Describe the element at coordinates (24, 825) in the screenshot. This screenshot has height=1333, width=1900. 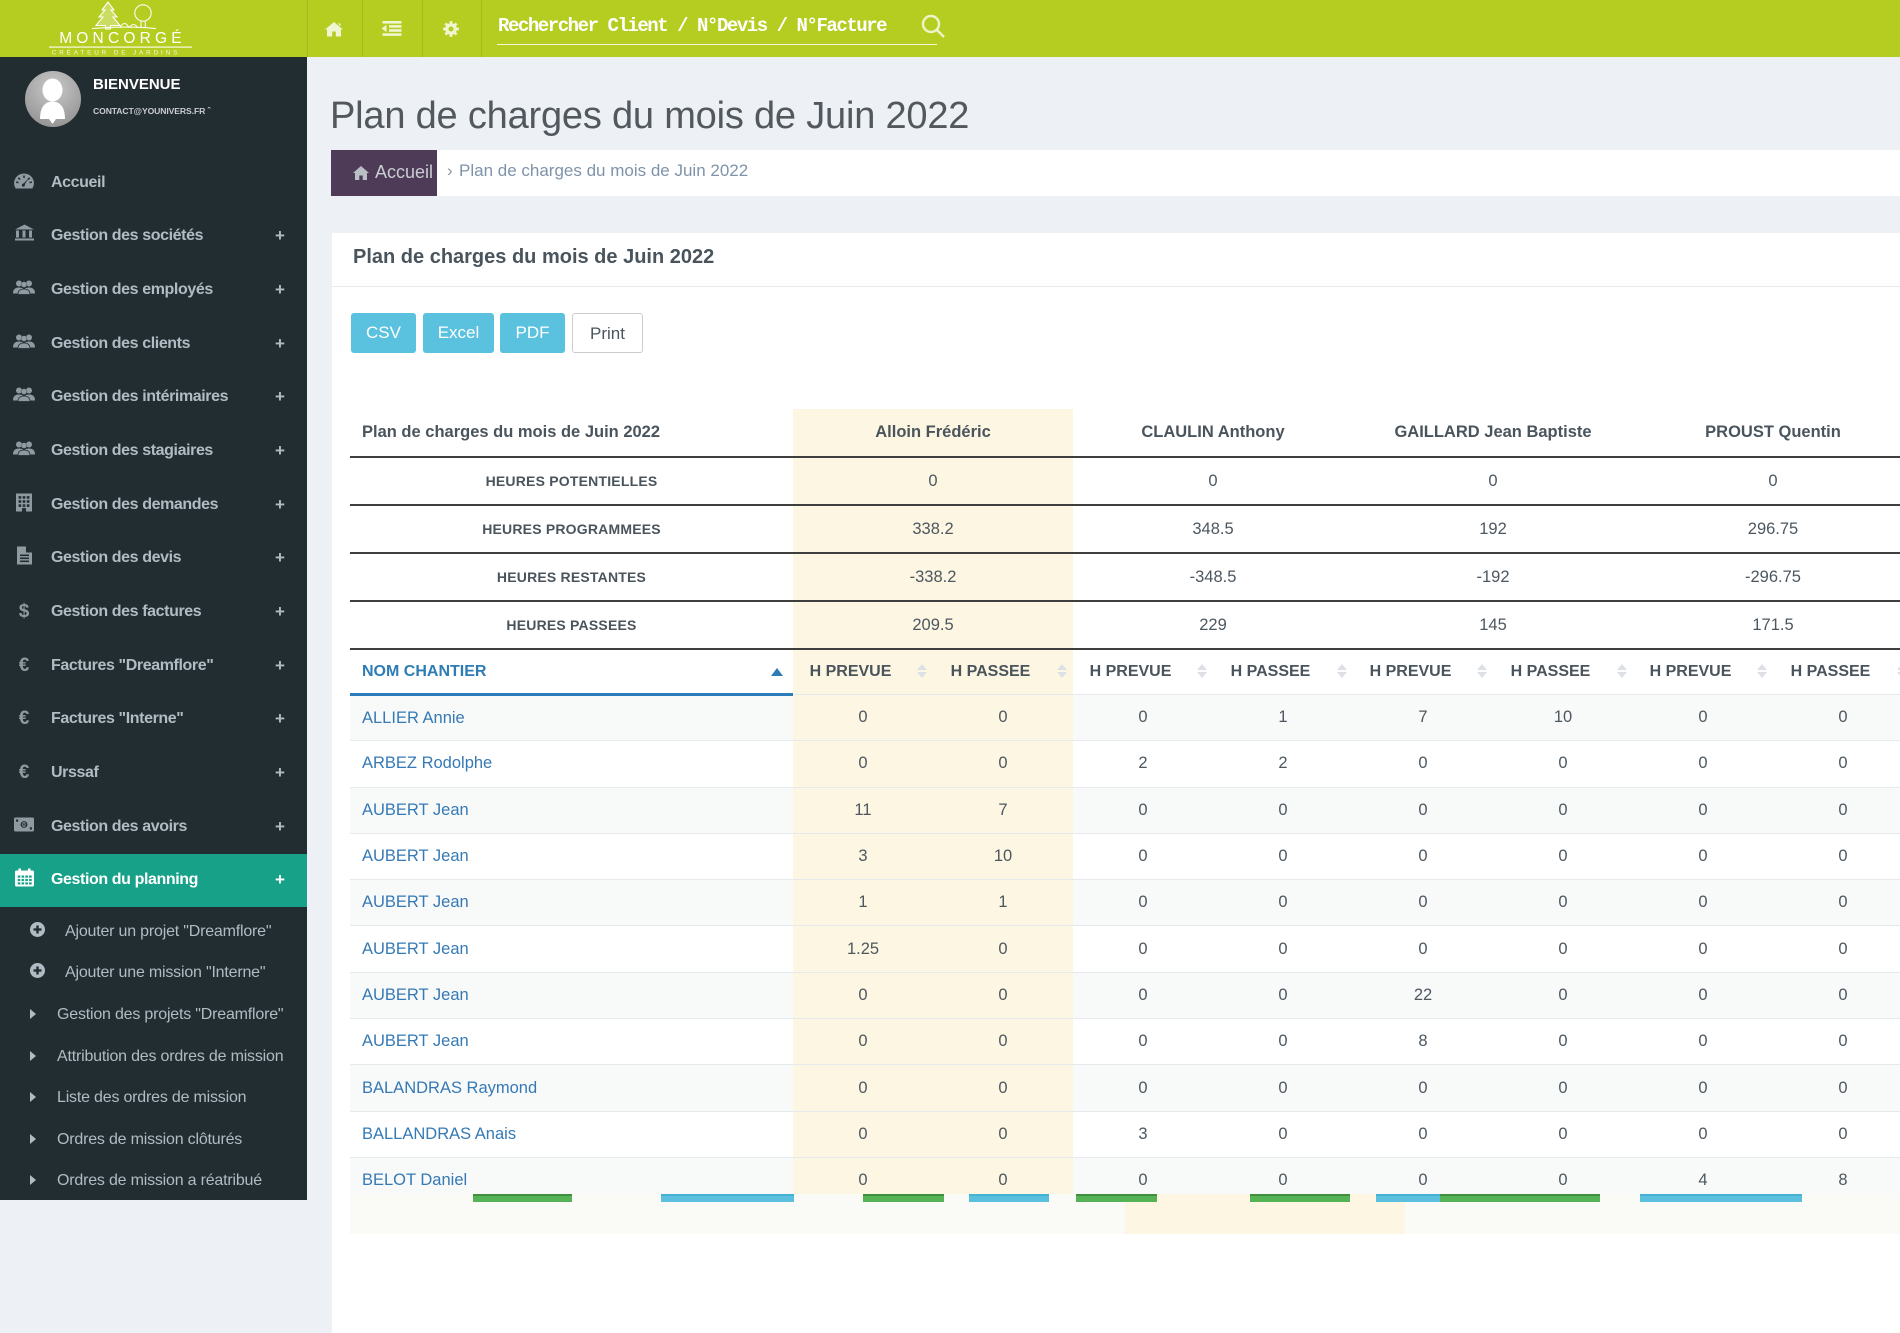
I see `svg-text: 0` at that location.